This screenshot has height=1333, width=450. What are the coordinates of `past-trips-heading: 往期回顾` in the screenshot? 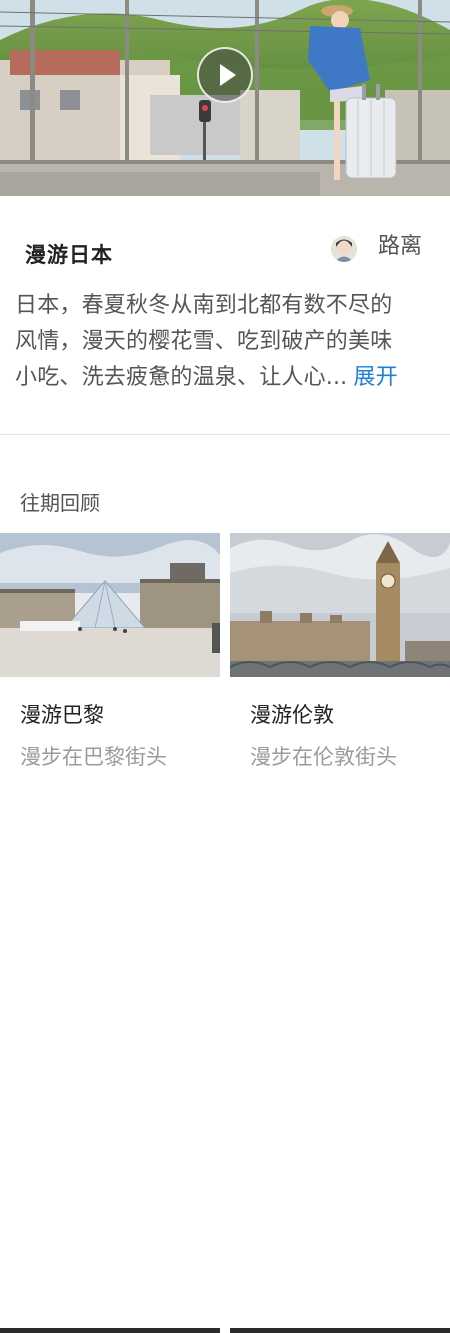 It's located at (60, 503).